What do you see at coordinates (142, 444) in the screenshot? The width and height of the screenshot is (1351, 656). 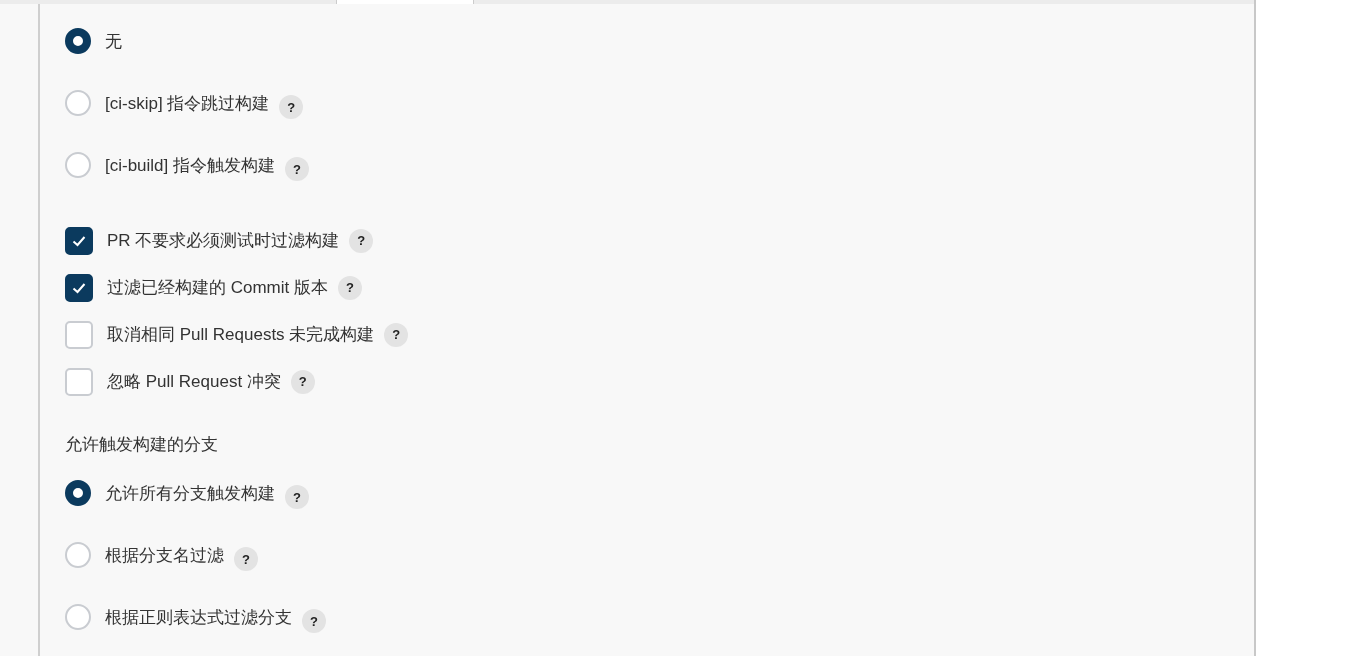 I see `section-label: 允许触发构建的分支` at bounding box center [142, 444].